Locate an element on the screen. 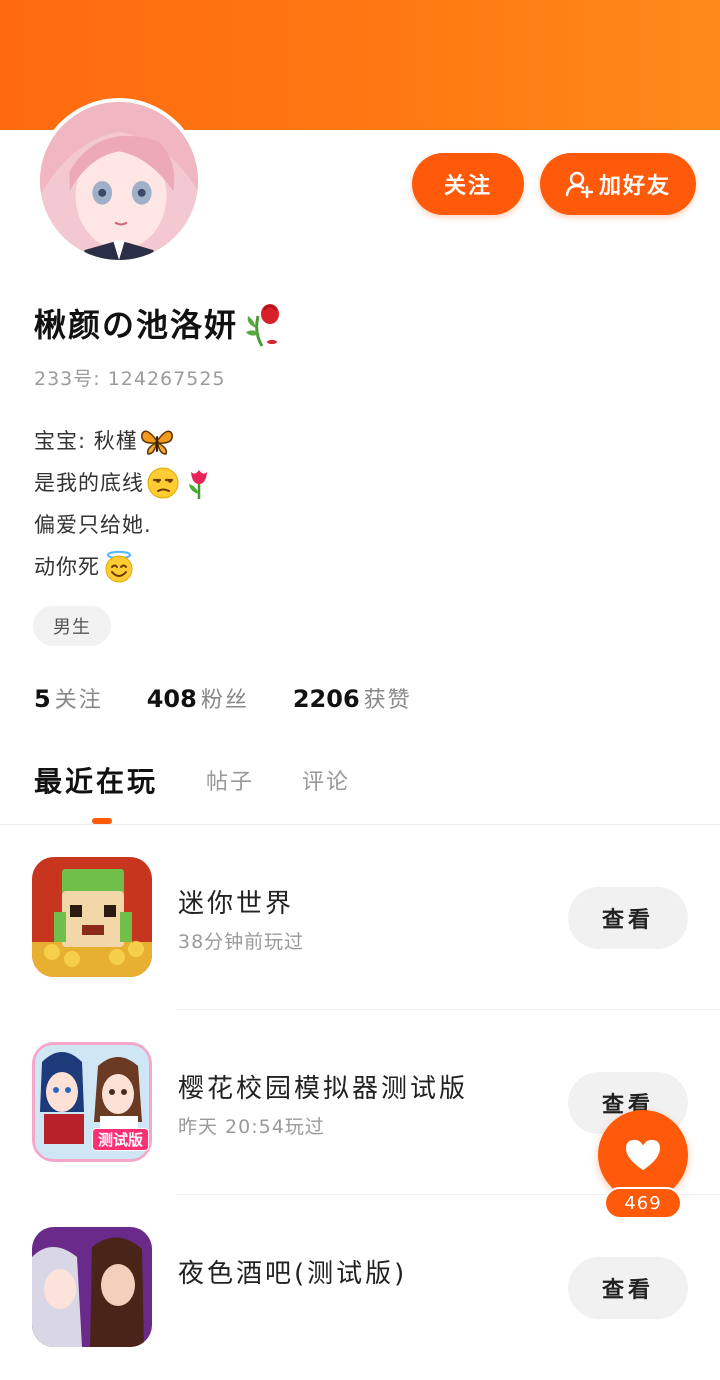  bio-line: 偏爱只给她. is located at coordinates (125, 525).